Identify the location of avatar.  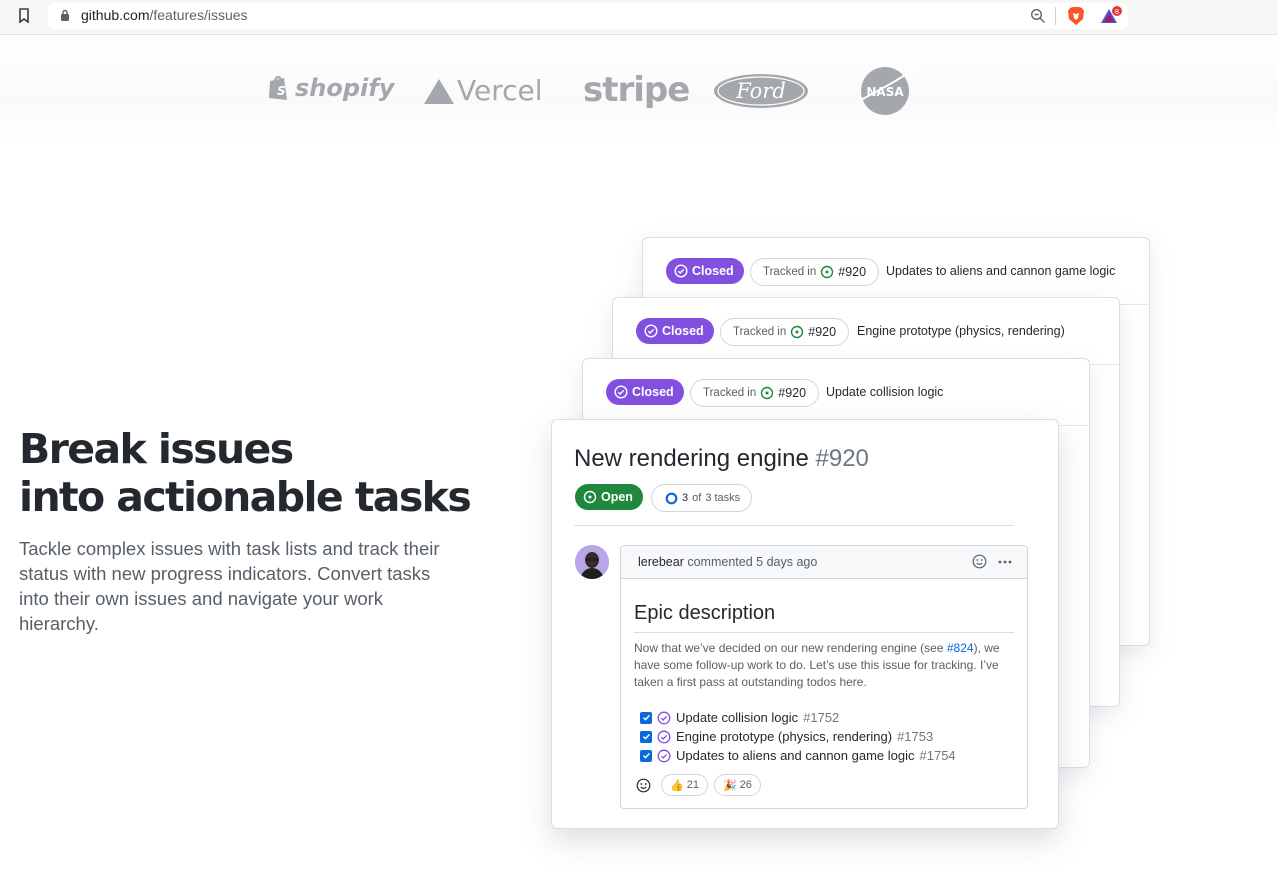
(592, 562).